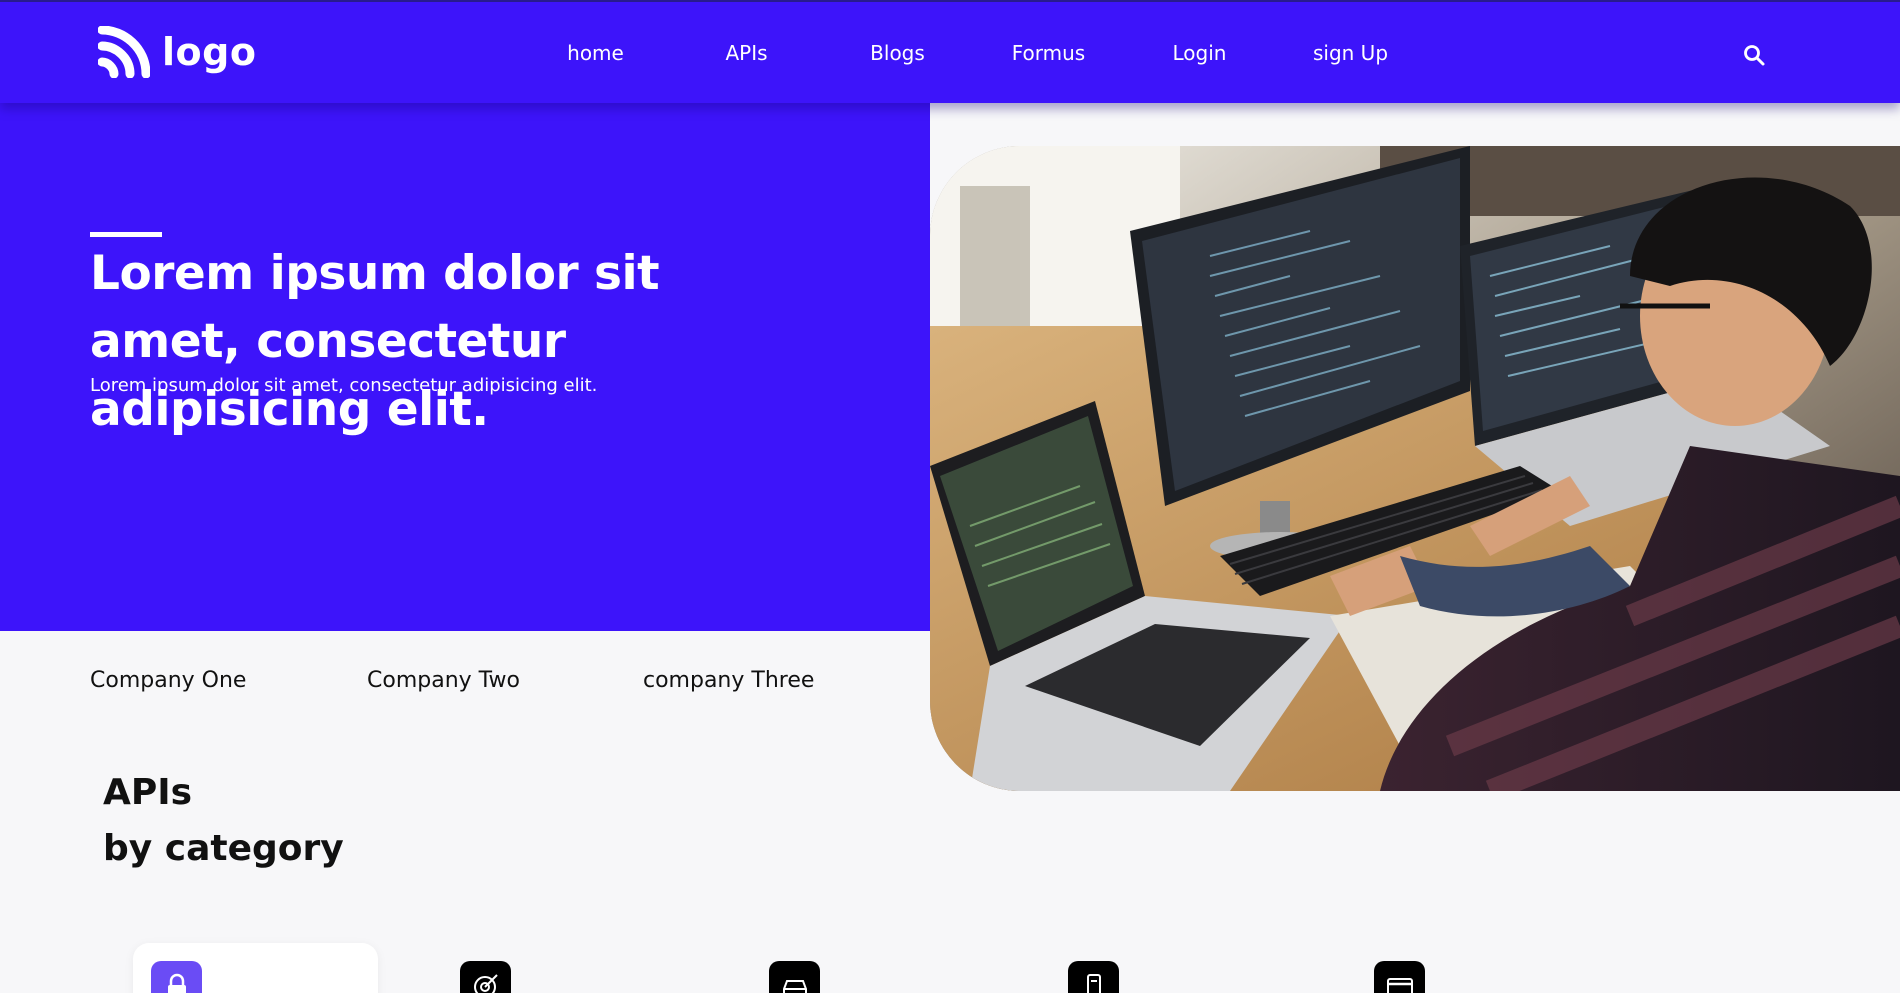 This screenshot has width=1900, height=993. Describe the element at coordinates (1399, 977) in the screenshot. I see `category-card` at that location.